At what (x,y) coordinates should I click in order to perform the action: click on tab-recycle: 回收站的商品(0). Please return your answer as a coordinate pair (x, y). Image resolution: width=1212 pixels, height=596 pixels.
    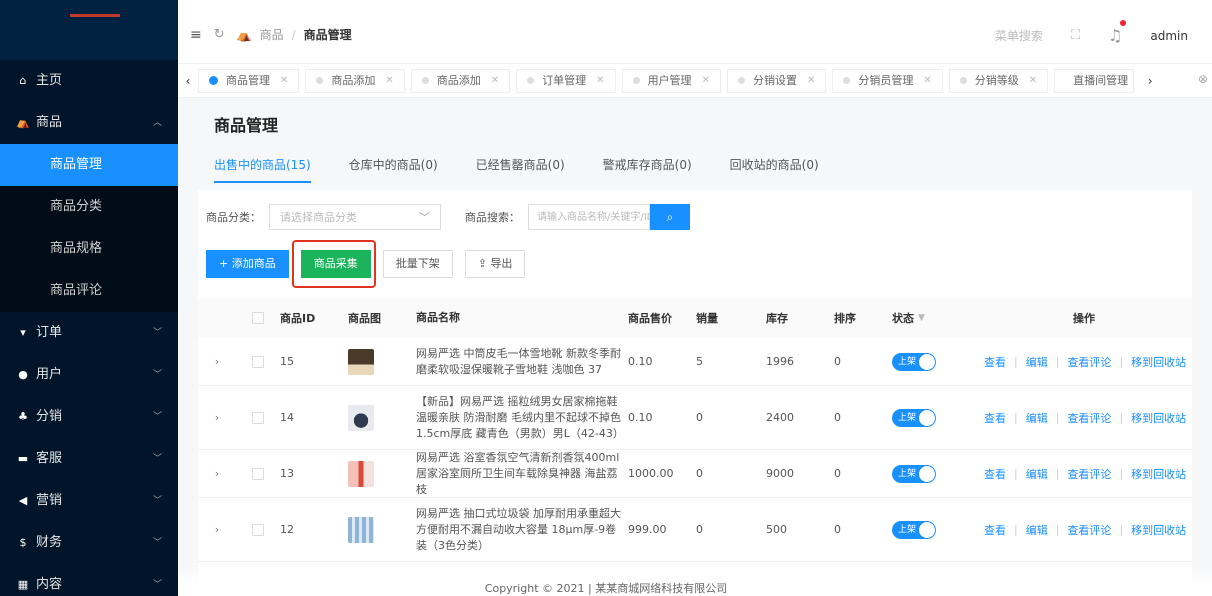
    Looking at the image, I should click on (774, 169).